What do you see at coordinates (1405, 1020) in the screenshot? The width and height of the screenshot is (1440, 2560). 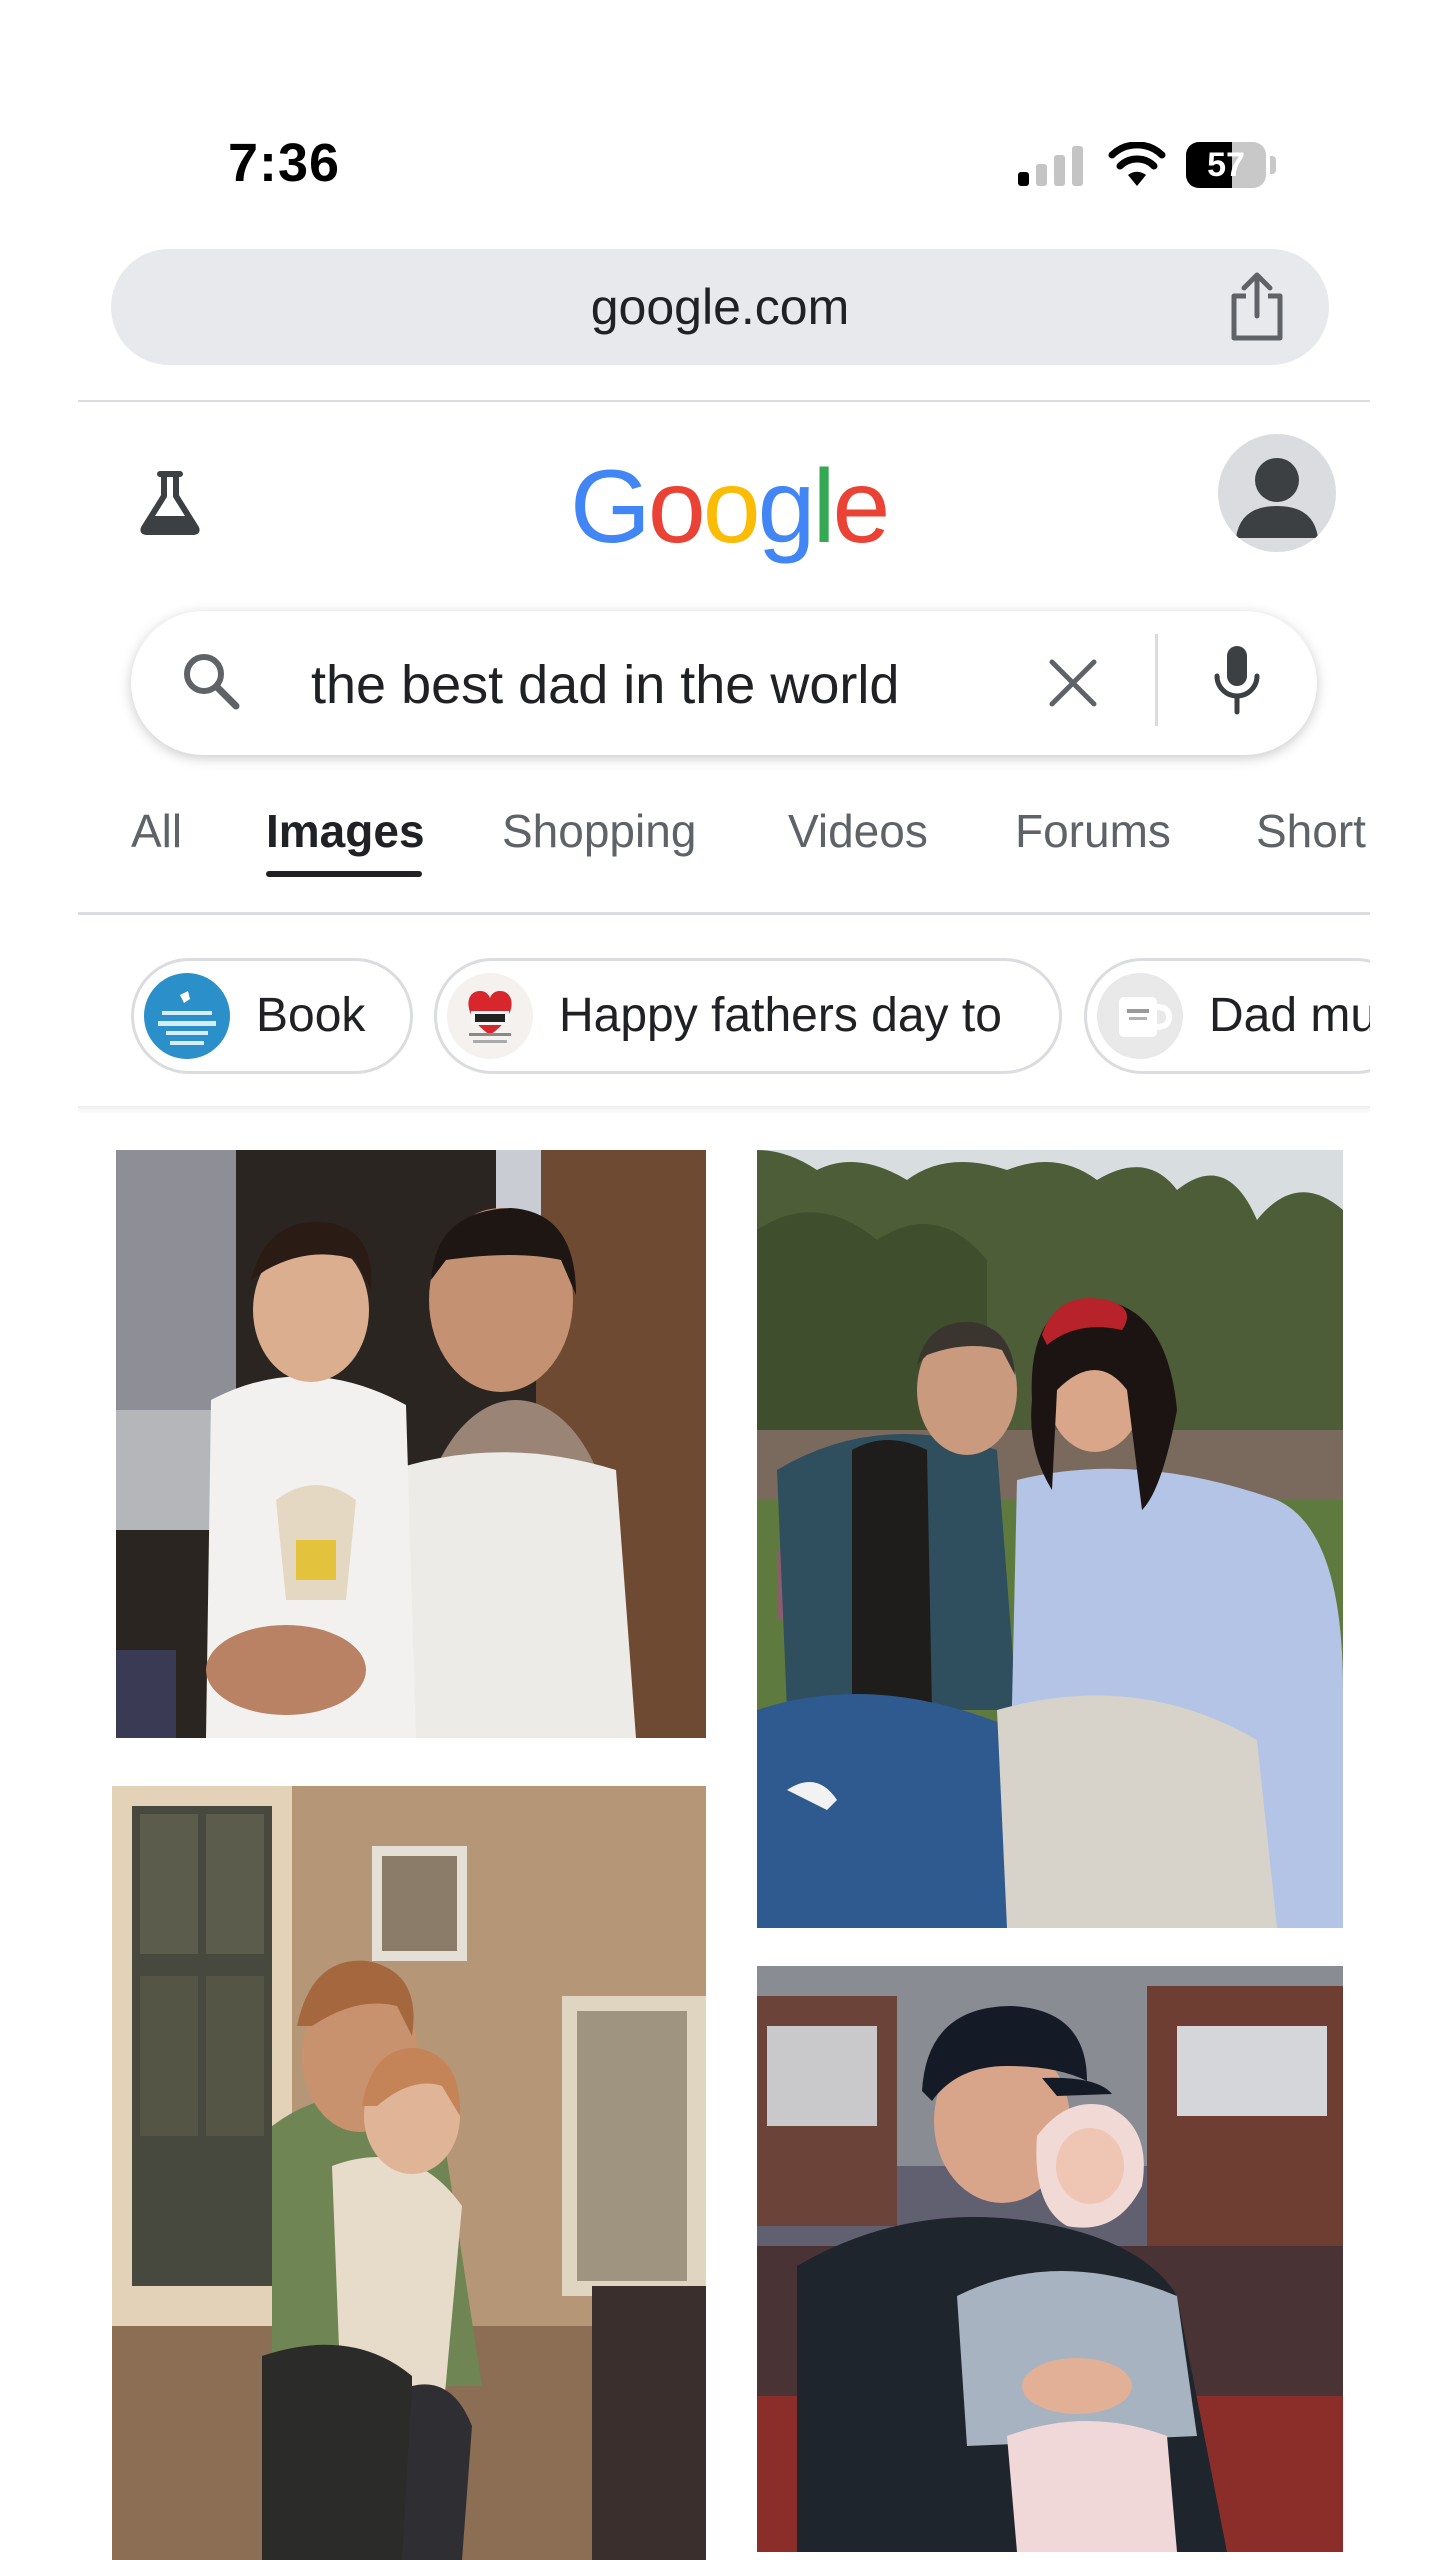 I see `chips-overflow-mask` at bounding box center [1405, 1020].